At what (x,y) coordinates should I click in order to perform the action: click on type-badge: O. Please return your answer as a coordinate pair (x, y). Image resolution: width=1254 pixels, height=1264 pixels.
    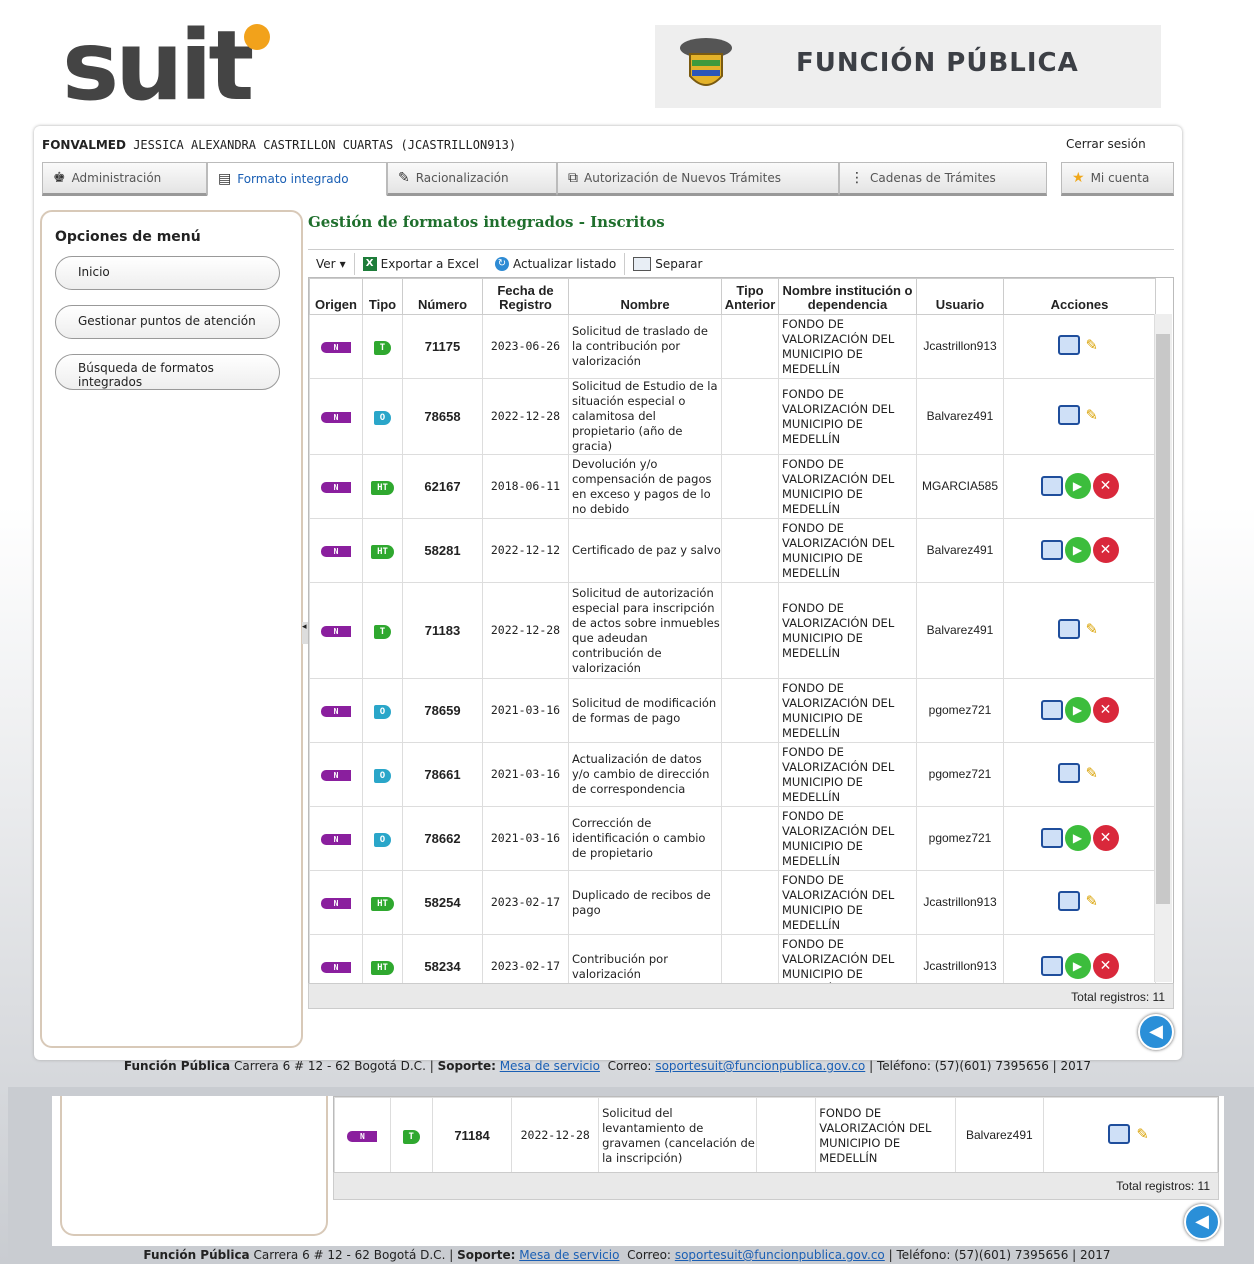
    Looking at the image, I should click on (382, 838).